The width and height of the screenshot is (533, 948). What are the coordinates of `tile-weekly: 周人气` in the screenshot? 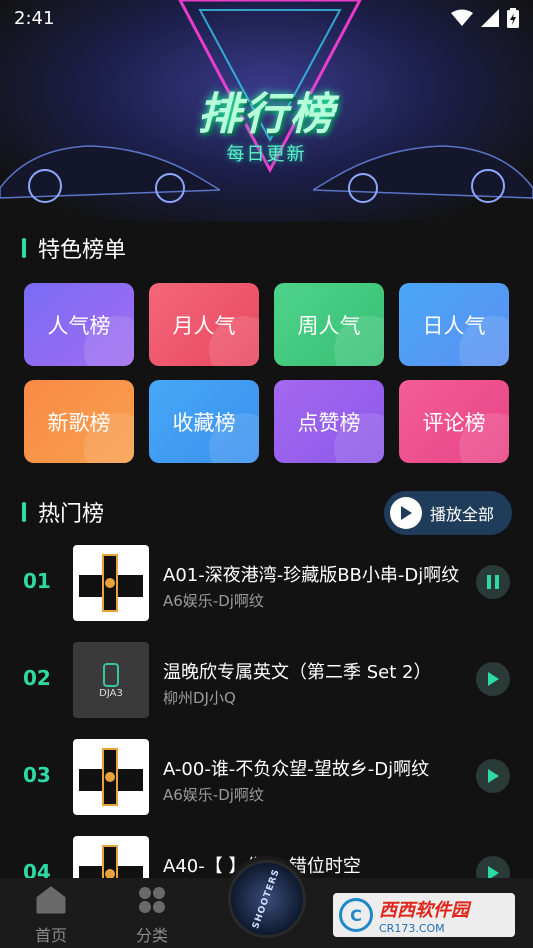 It's located at (329, 324).